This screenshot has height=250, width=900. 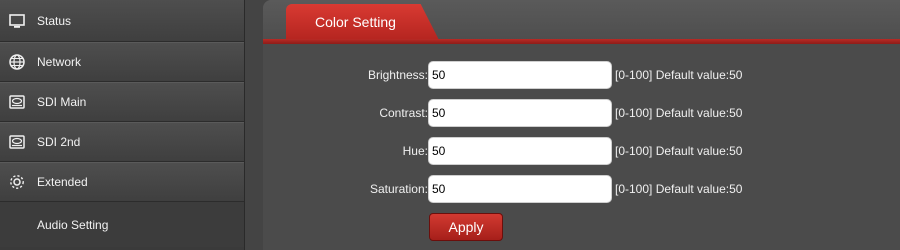 I want to click on sidebar-item-label: Extended, so click(x=62, y=182).